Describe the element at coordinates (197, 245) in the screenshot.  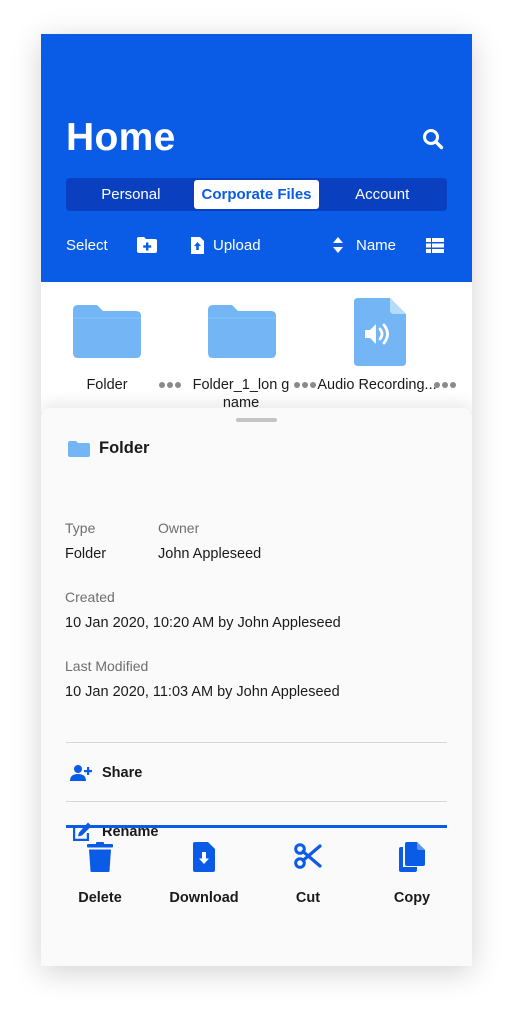
I see `upload-icon` at that location.